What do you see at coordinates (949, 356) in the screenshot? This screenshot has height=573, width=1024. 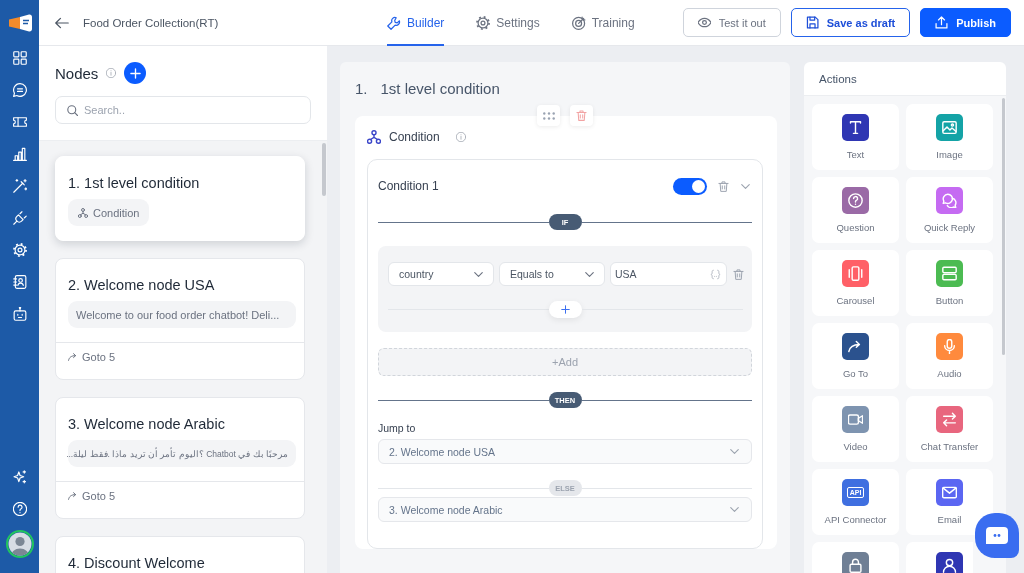 I see `action-tile: Audio` at bounding box center [949, 356].